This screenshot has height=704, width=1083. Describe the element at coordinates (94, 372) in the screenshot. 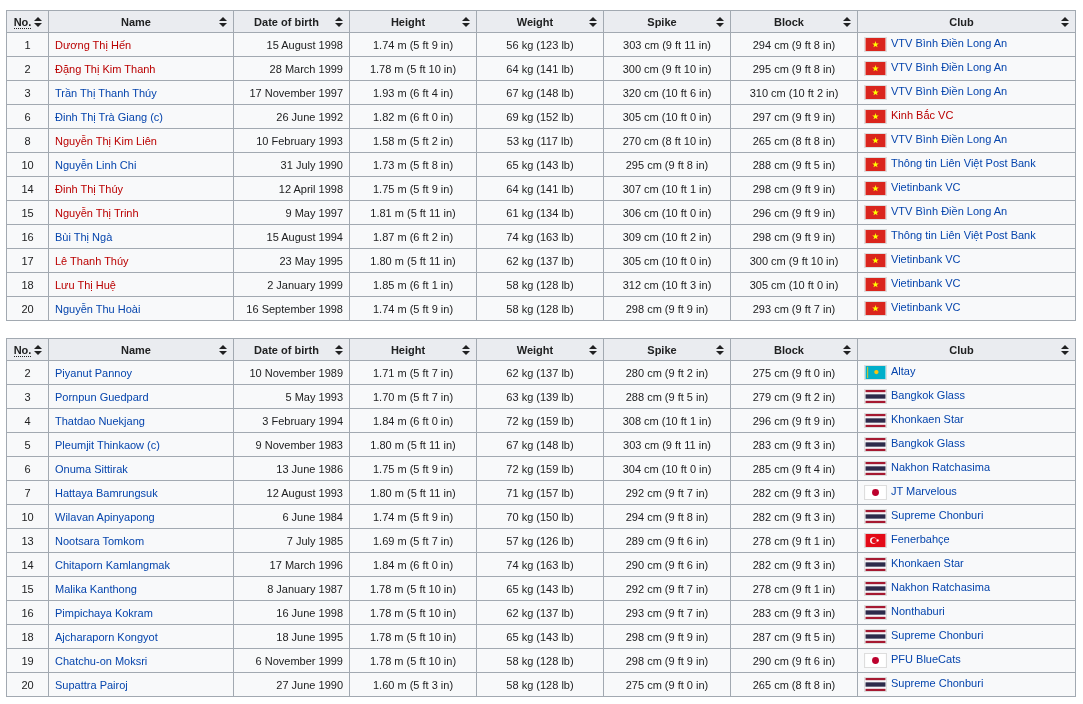

I see `player-link: Piyanut Pannoy` at that location.